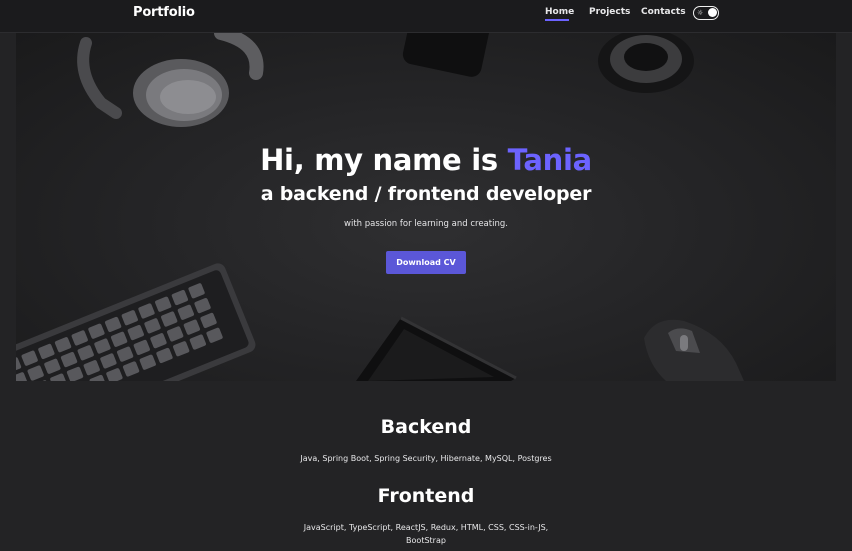  What do you see at coordinates (700, 13) in the screenshot?
I see `sun-icon: ☼` at bounding box center [700, 13].